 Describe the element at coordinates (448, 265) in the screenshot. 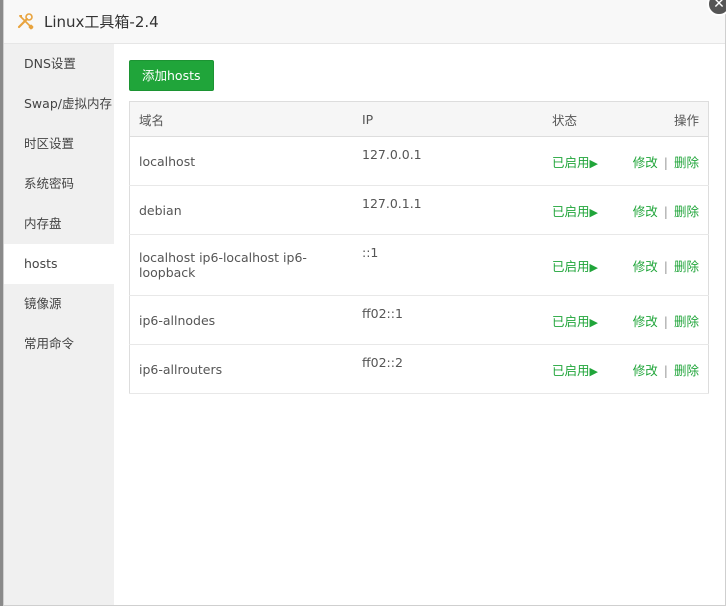

I see `ip-cell: ::1` at that location.